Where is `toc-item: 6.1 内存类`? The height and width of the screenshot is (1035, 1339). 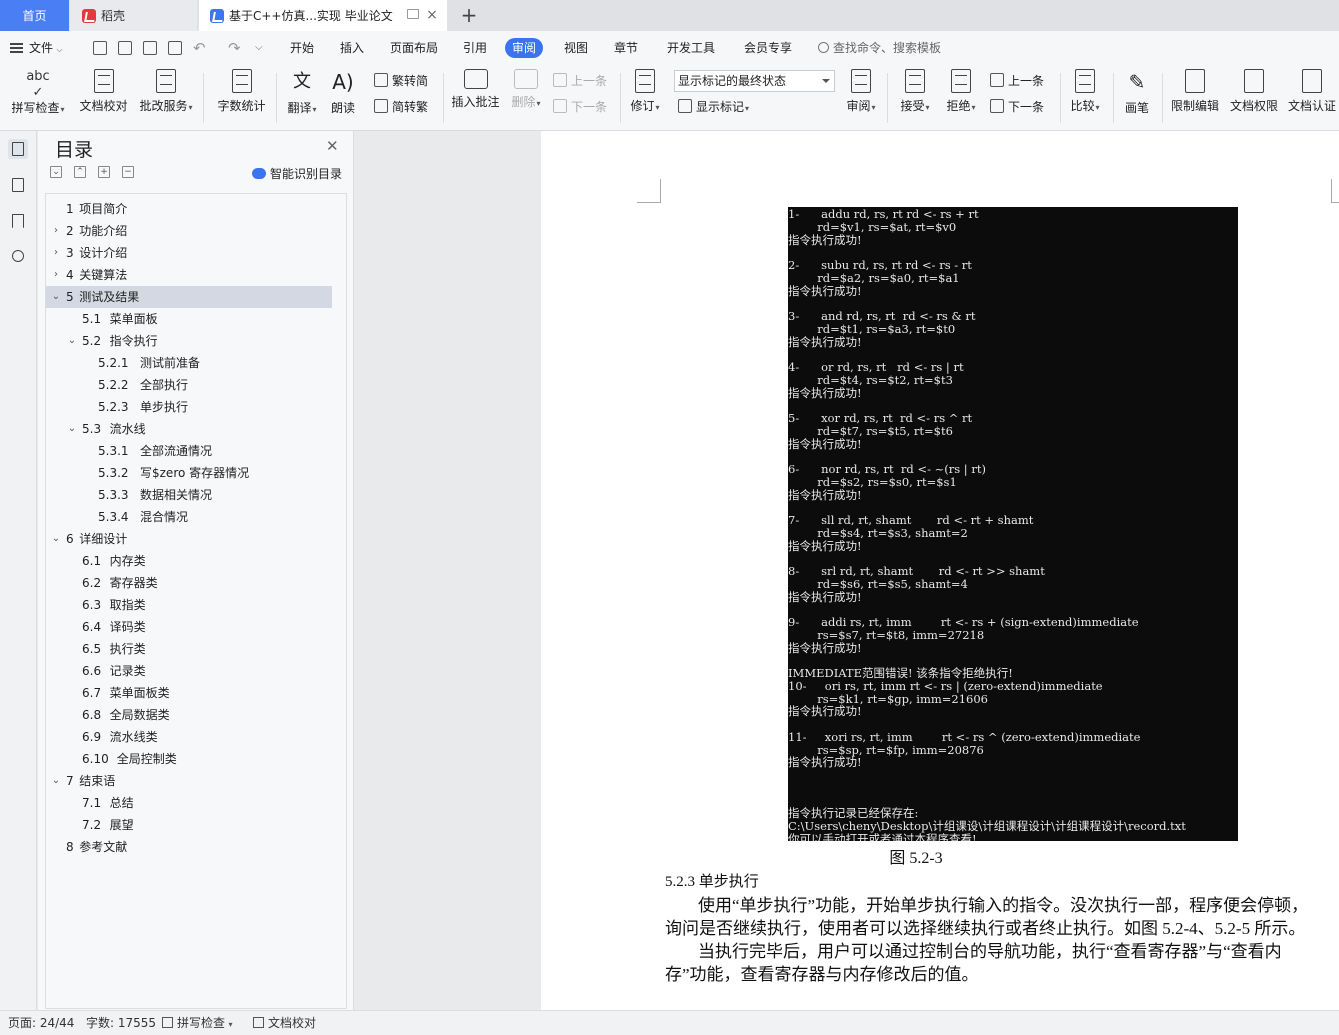
toc-item: 6.1 内存类 is located at coordinates (189, 561).